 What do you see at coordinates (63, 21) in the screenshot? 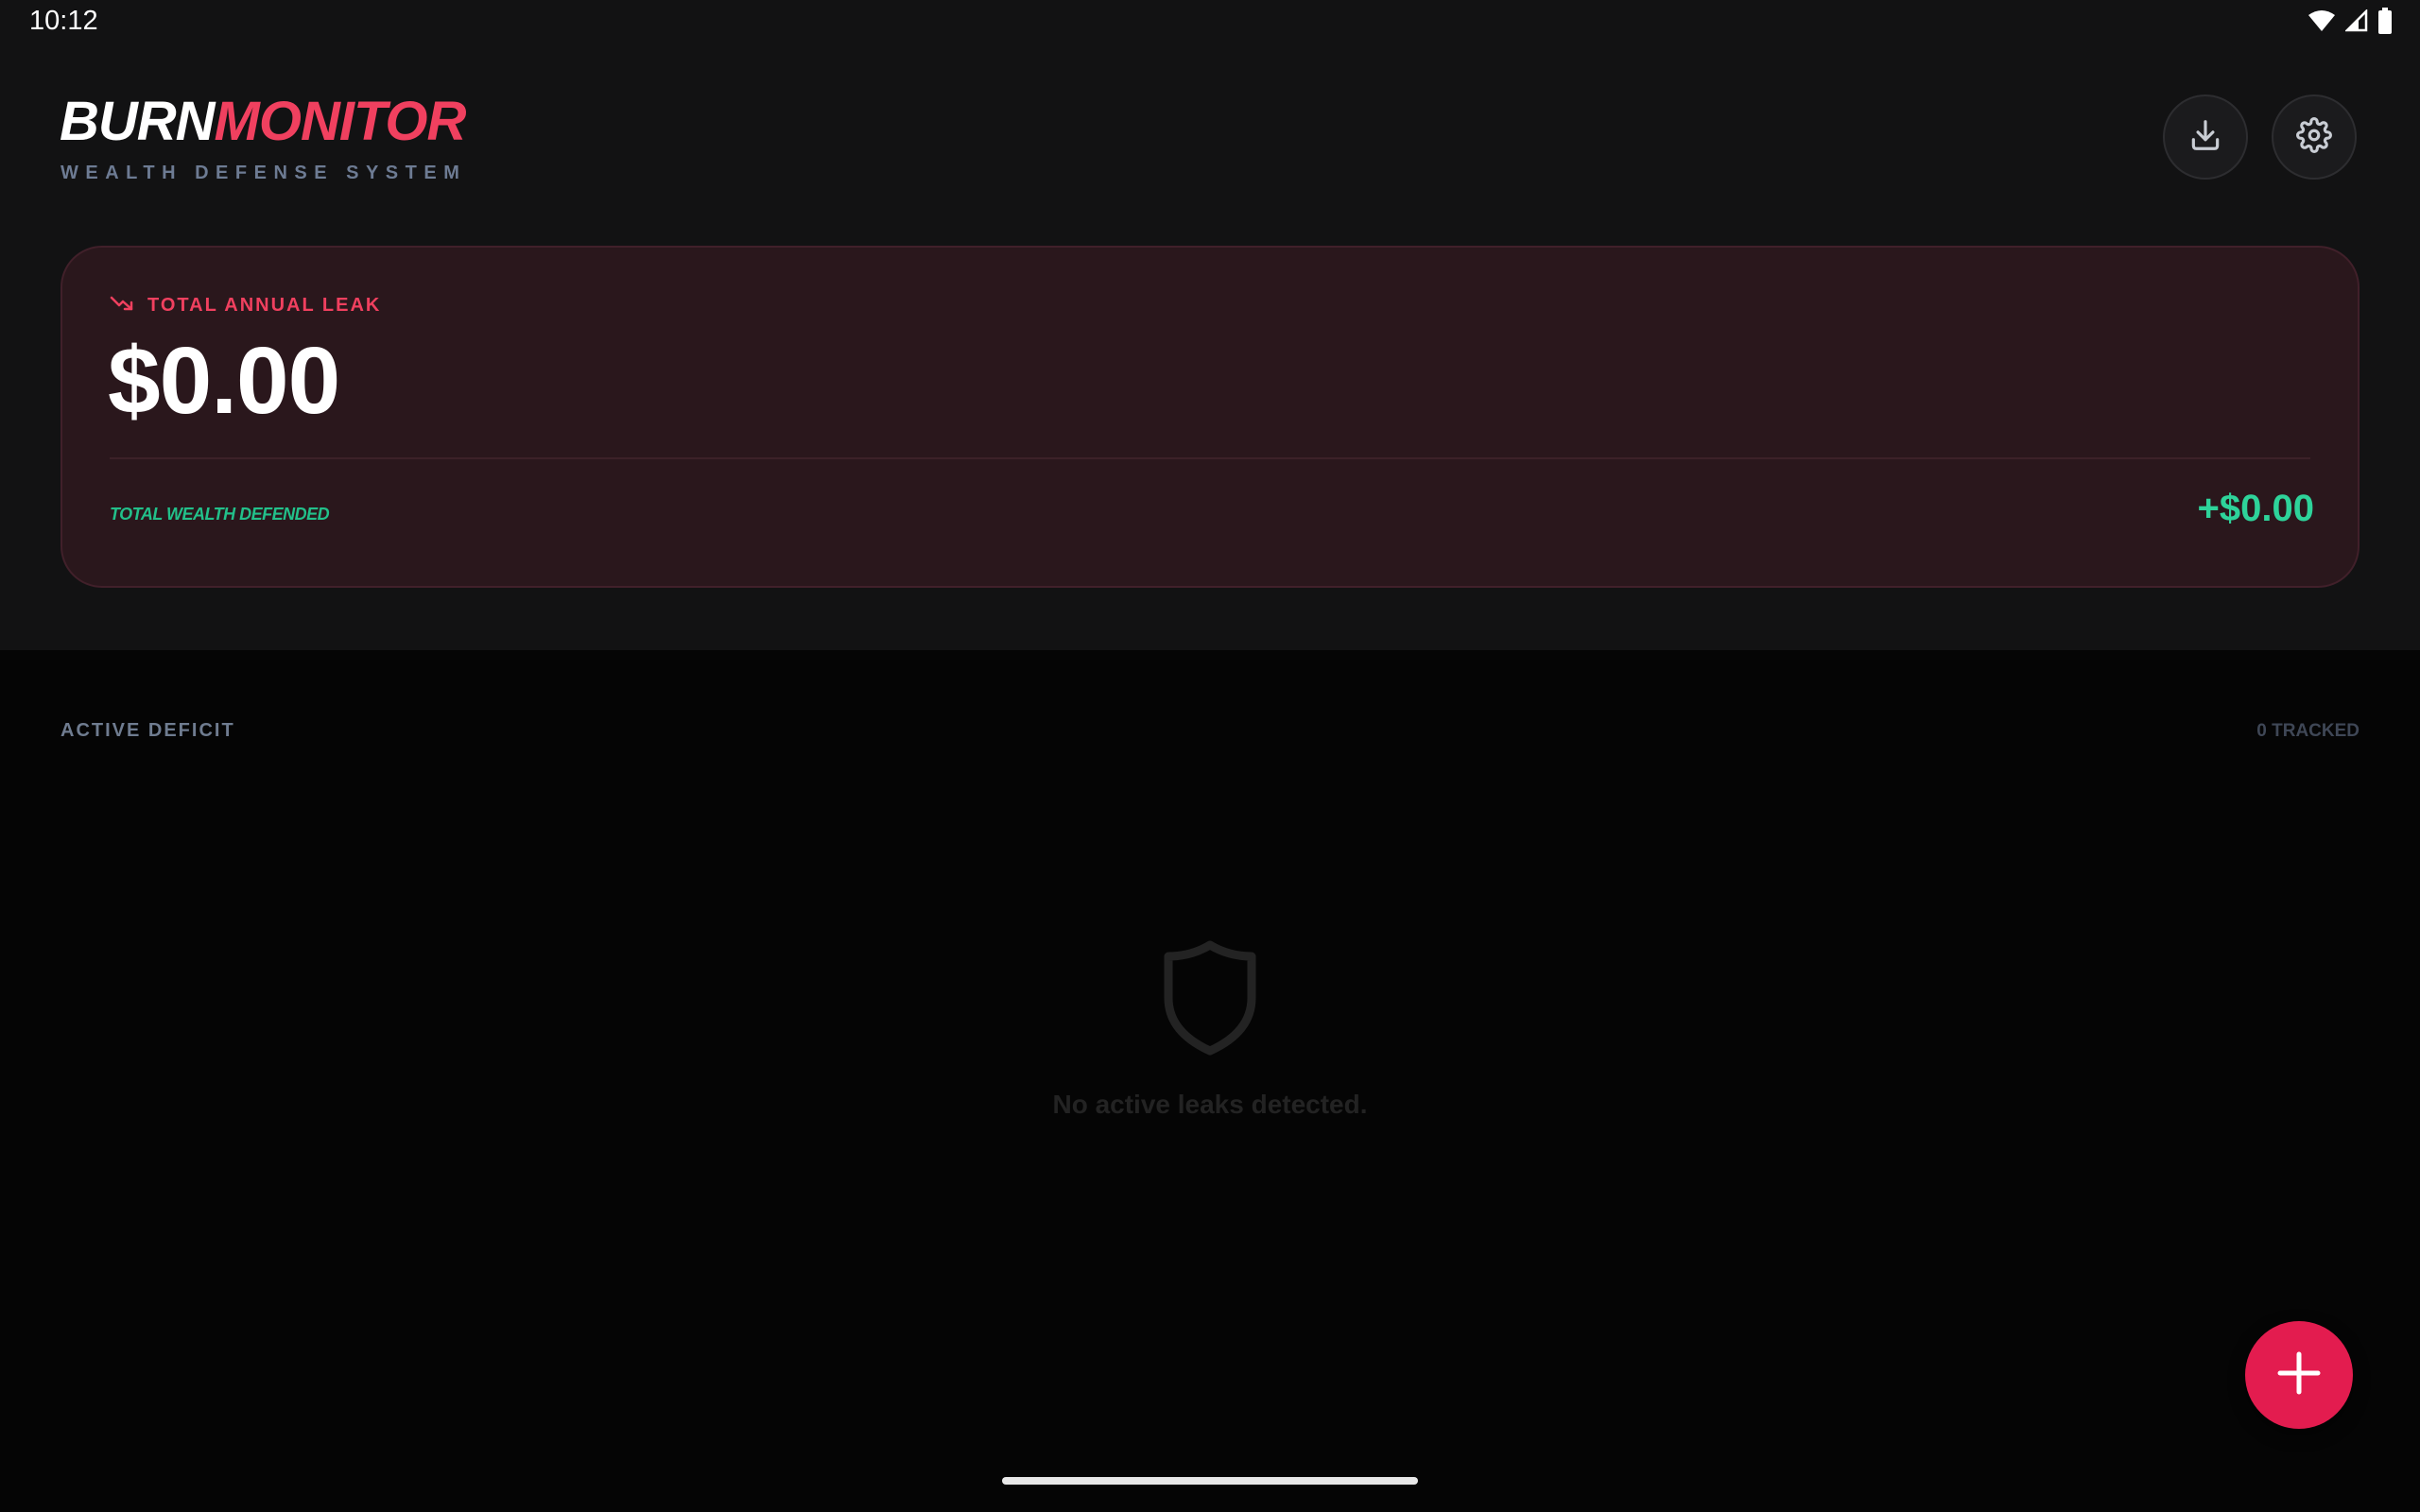
I see `status-time: 10:12` at bounding box center [63, 21].